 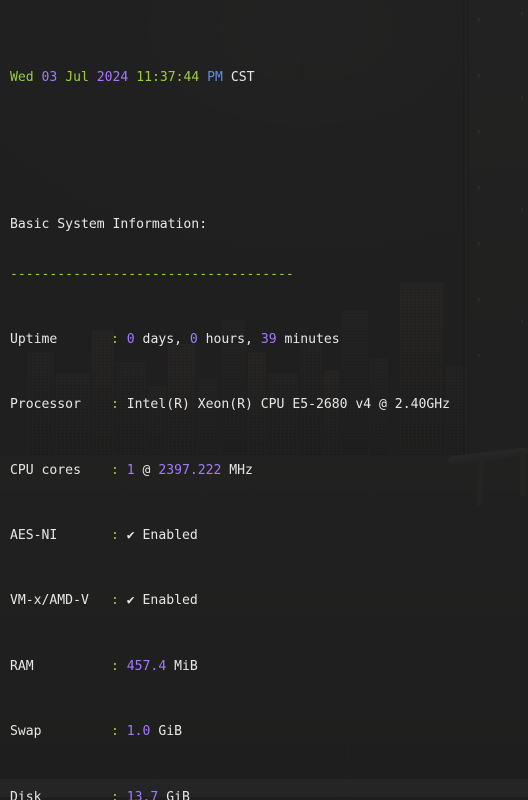 I want to click on basic-title-text: Basic System Information:, so click(x=109, y=225).